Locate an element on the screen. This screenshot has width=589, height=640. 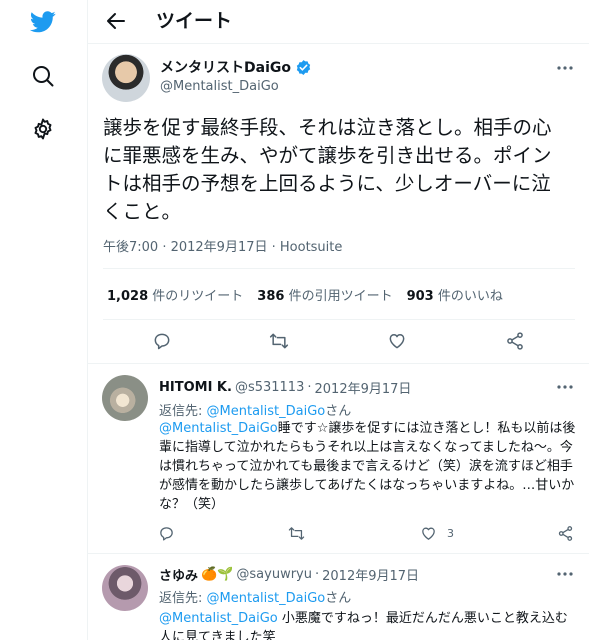
reply-header: HITOMI K. @s531113 · 2012年9月17日 is located at coordinates (285, 387).